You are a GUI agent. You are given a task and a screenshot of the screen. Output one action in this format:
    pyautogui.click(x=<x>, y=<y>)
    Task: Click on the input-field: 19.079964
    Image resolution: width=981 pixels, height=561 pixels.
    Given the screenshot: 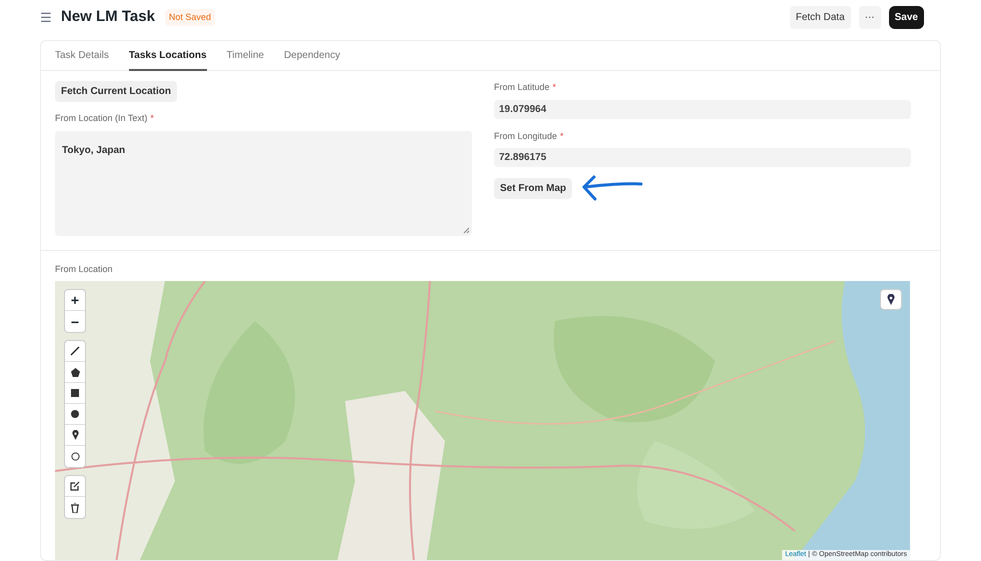 What is the action you would take?
    pyautogui.click(x=702, y=109)
    